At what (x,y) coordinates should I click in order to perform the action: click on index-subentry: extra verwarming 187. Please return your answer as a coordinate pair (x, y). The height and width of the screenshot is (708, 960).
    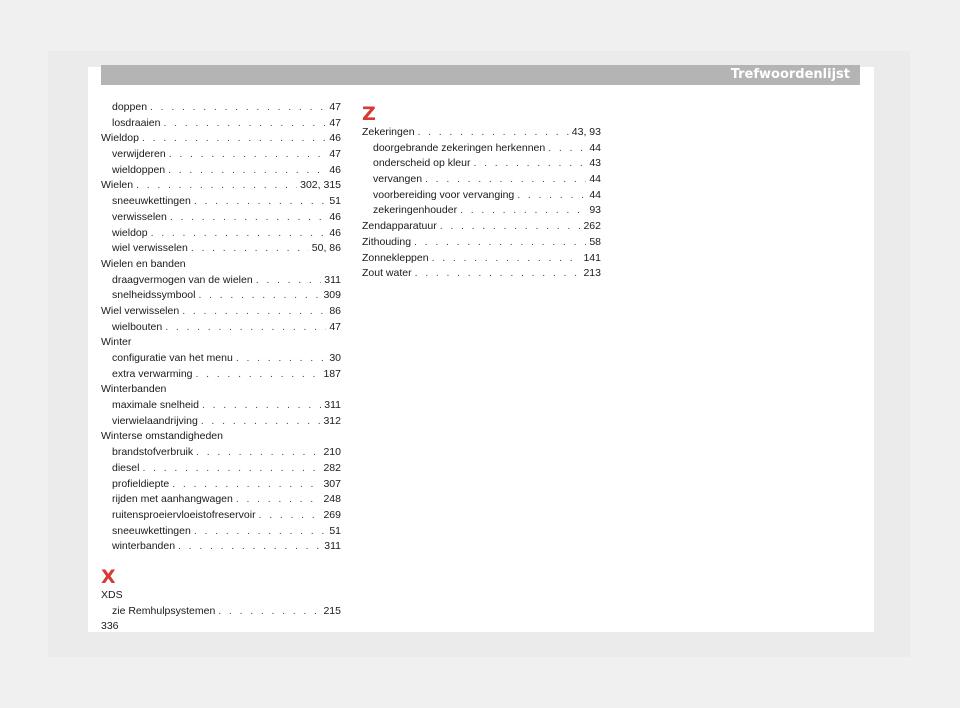
    Looking at the image, I should click on (221, 375).